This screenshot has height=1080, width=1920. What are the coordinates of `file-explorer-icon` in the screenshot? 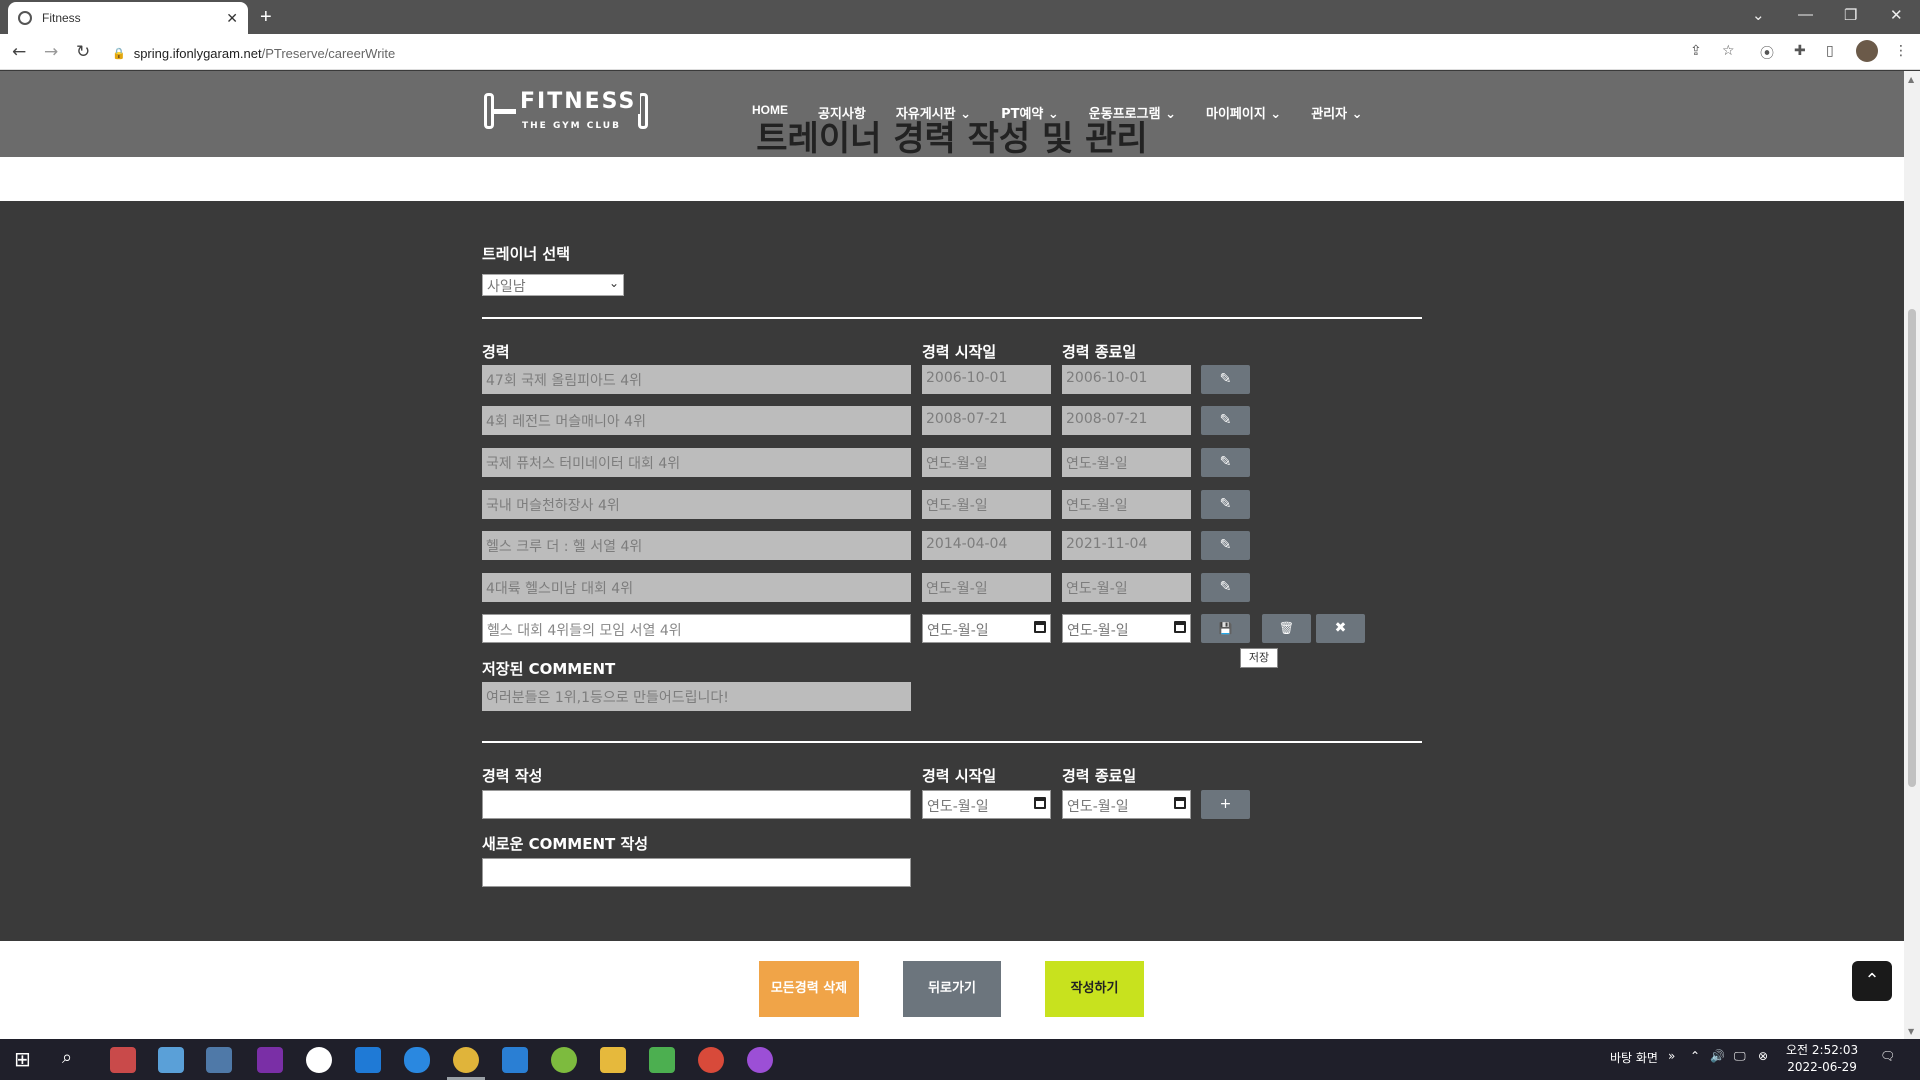 It's located at (613, 1060).